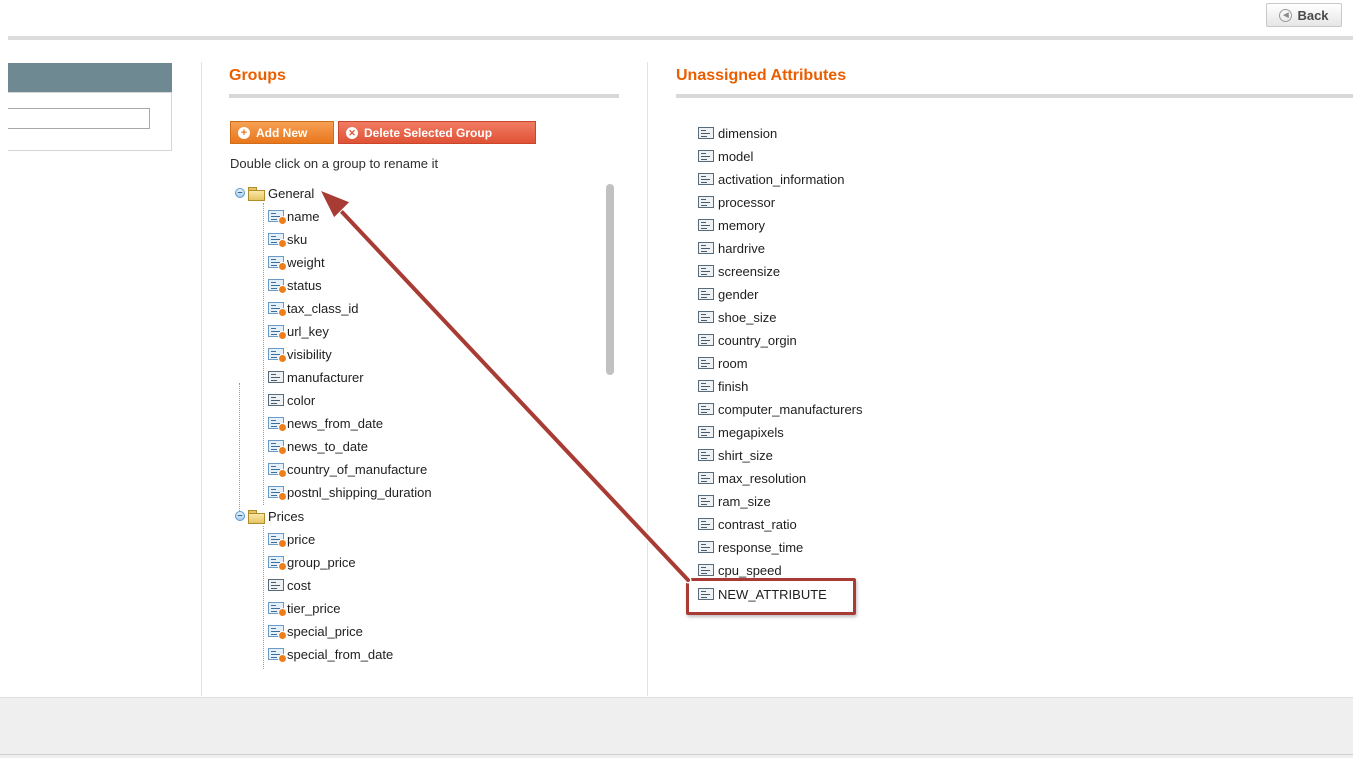 The image size is (1353, 758). What do you see at coordinates (318, 446) in the screenshot?
I see `tree-item: news_to_date` at bounding box center [318, 446].